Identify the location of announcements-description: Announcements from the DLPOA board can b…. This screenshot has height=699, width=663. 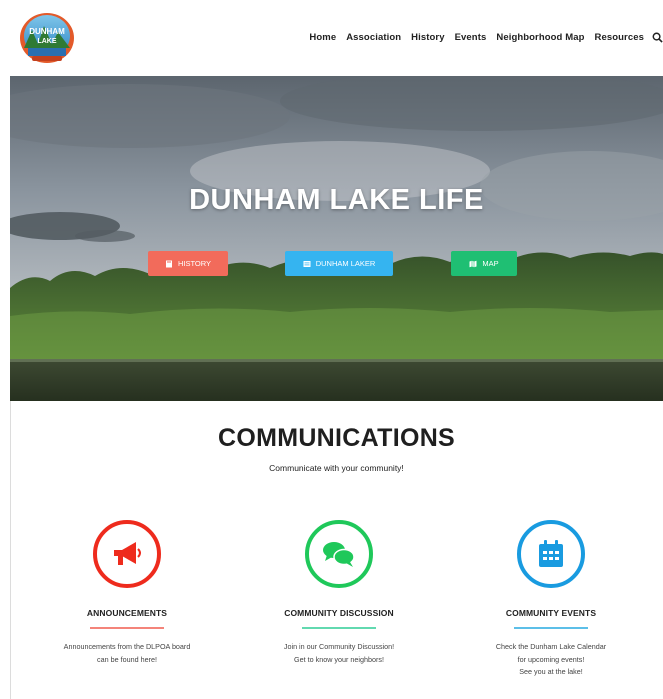
(127, 653).